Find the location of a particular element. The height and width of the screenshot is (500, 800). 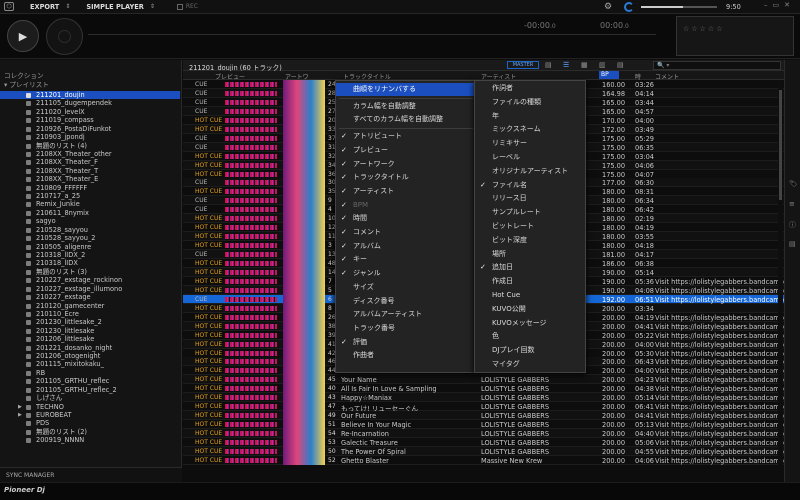

grid-view-icon: ▦ is located at coordinates (585, 65).